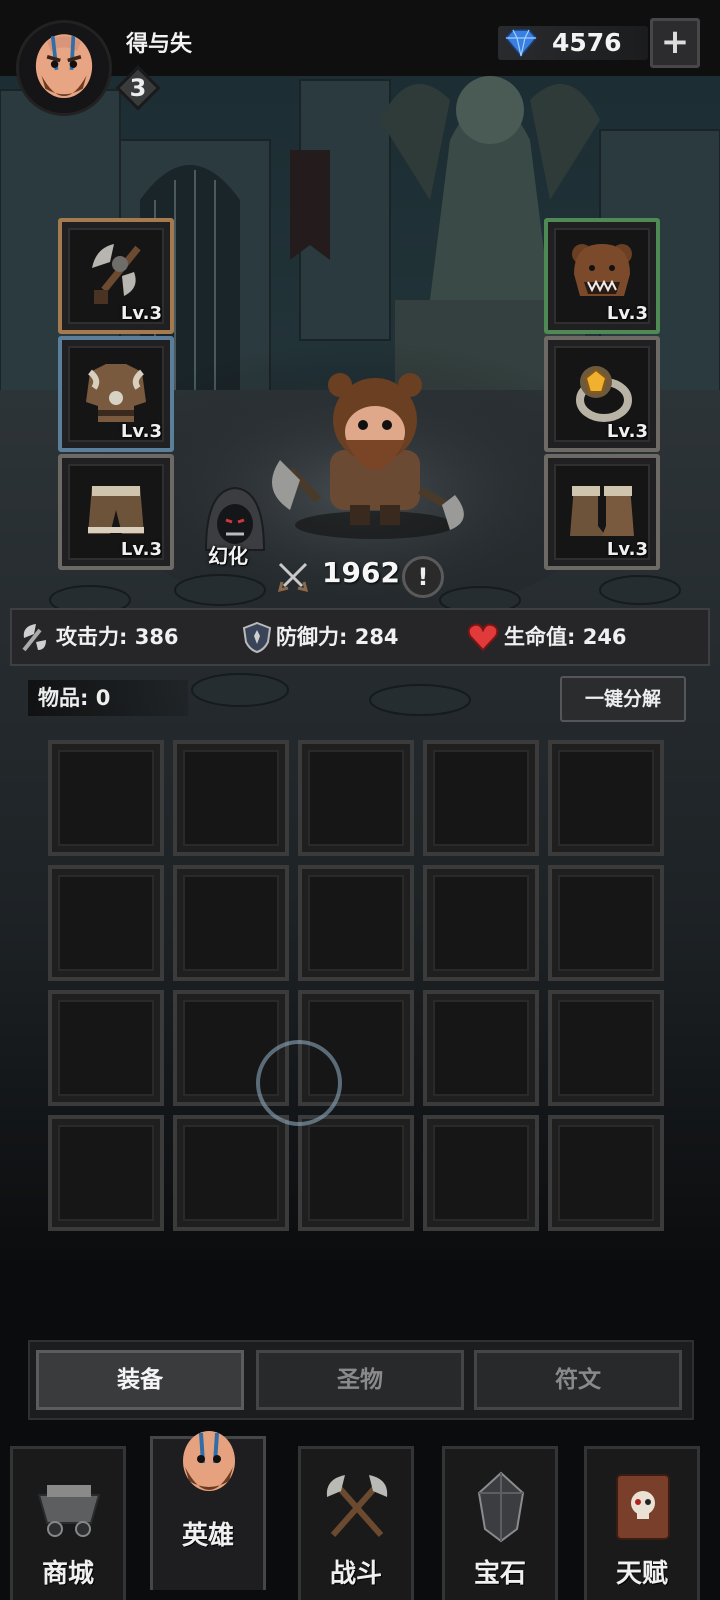 The image size is (720, 1600). What do you see at coordinates (361, 572) in the screenshot?
I see `combat-power: 1962` at bounding box center [361, 572].